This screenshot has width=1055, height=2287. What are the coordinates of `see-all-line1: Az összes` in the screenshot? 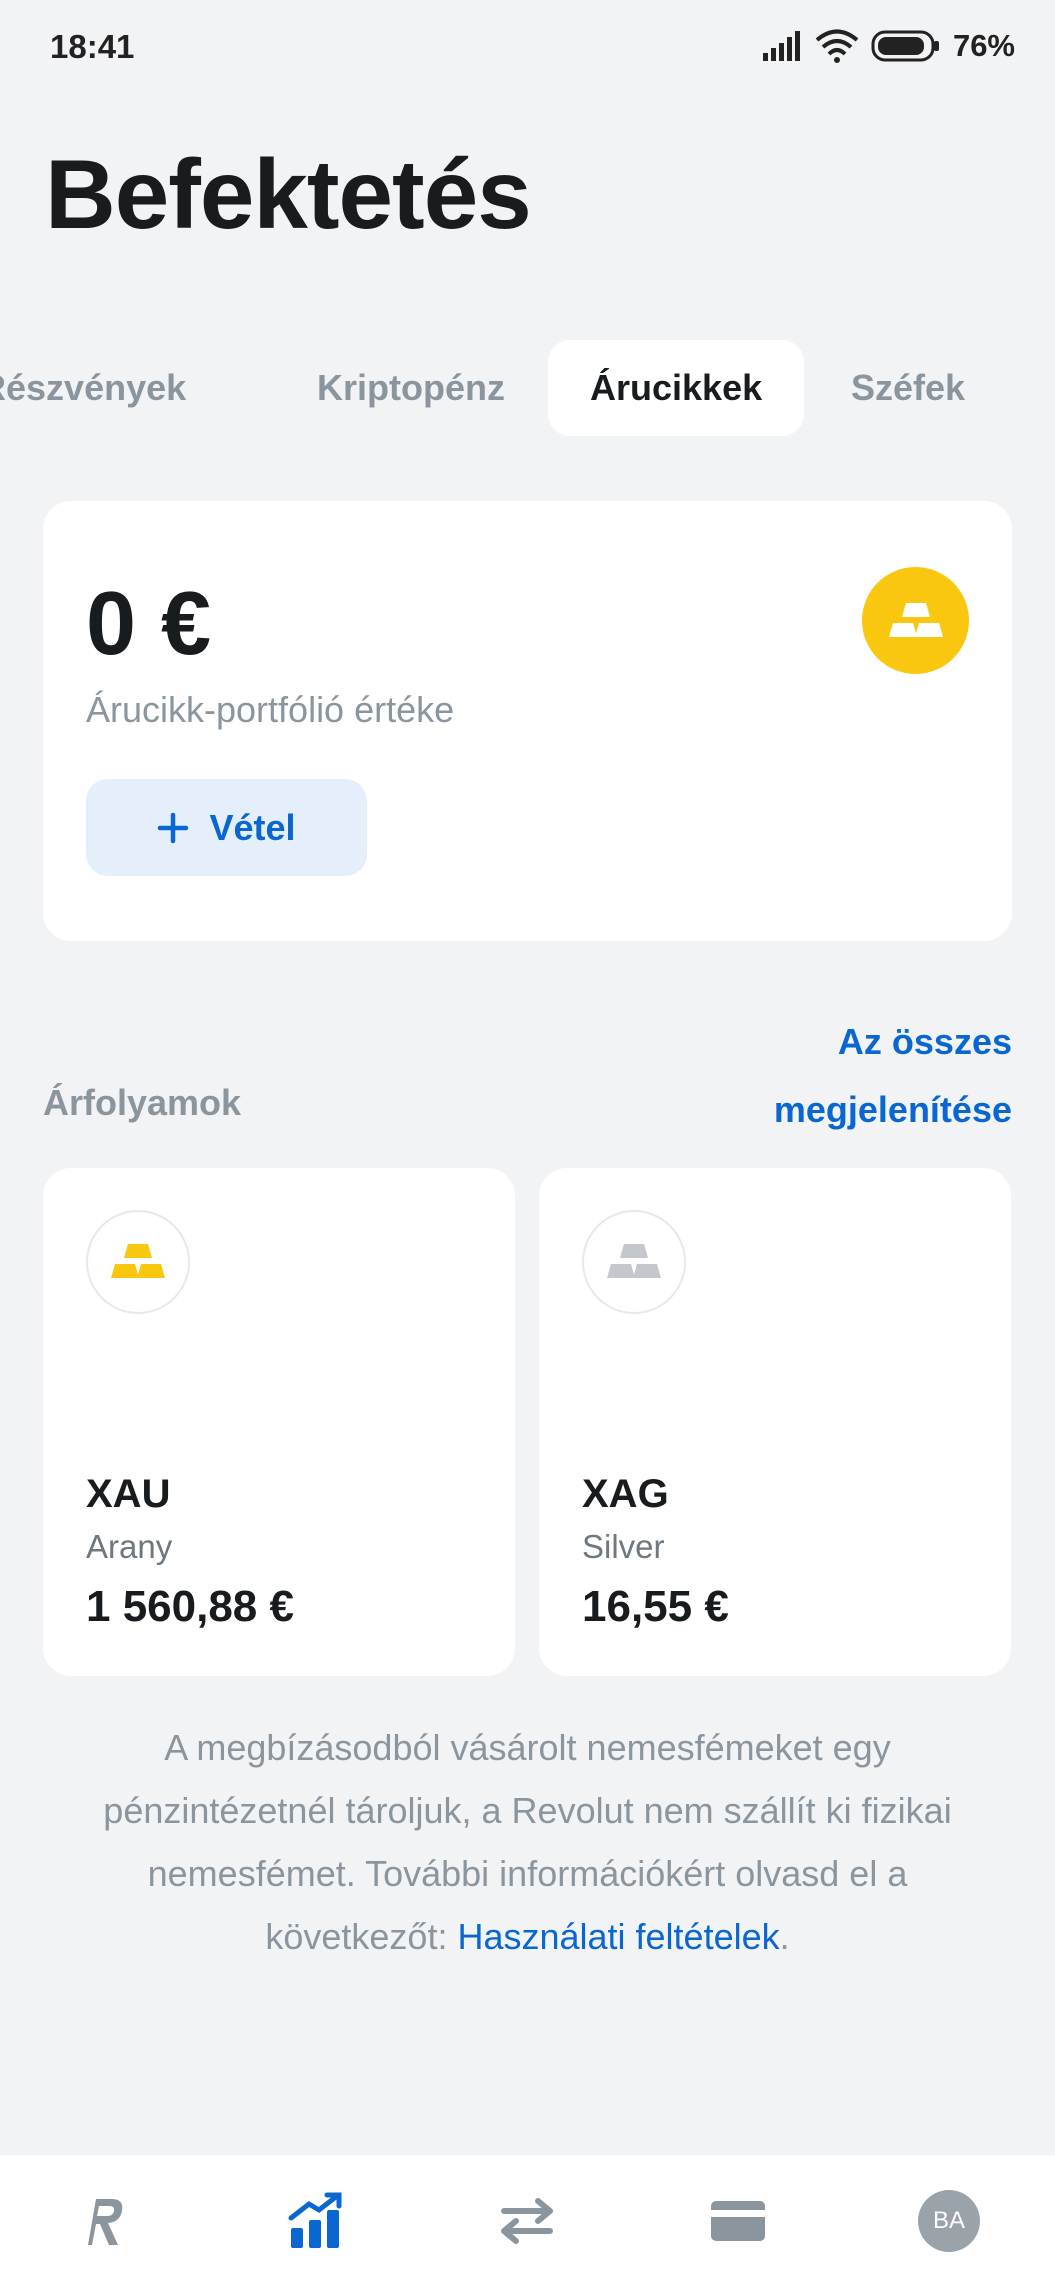 It's located at (924, 1041).